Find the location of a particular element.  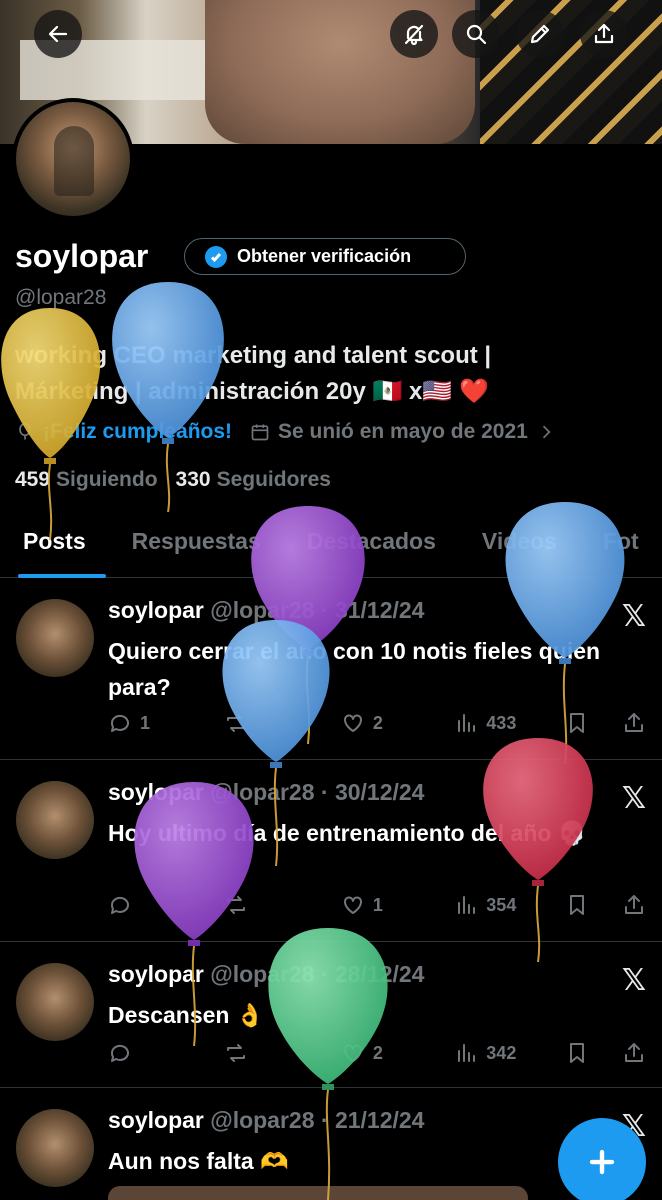

followers-label: Seguidores is located at coordinates (273, 479).